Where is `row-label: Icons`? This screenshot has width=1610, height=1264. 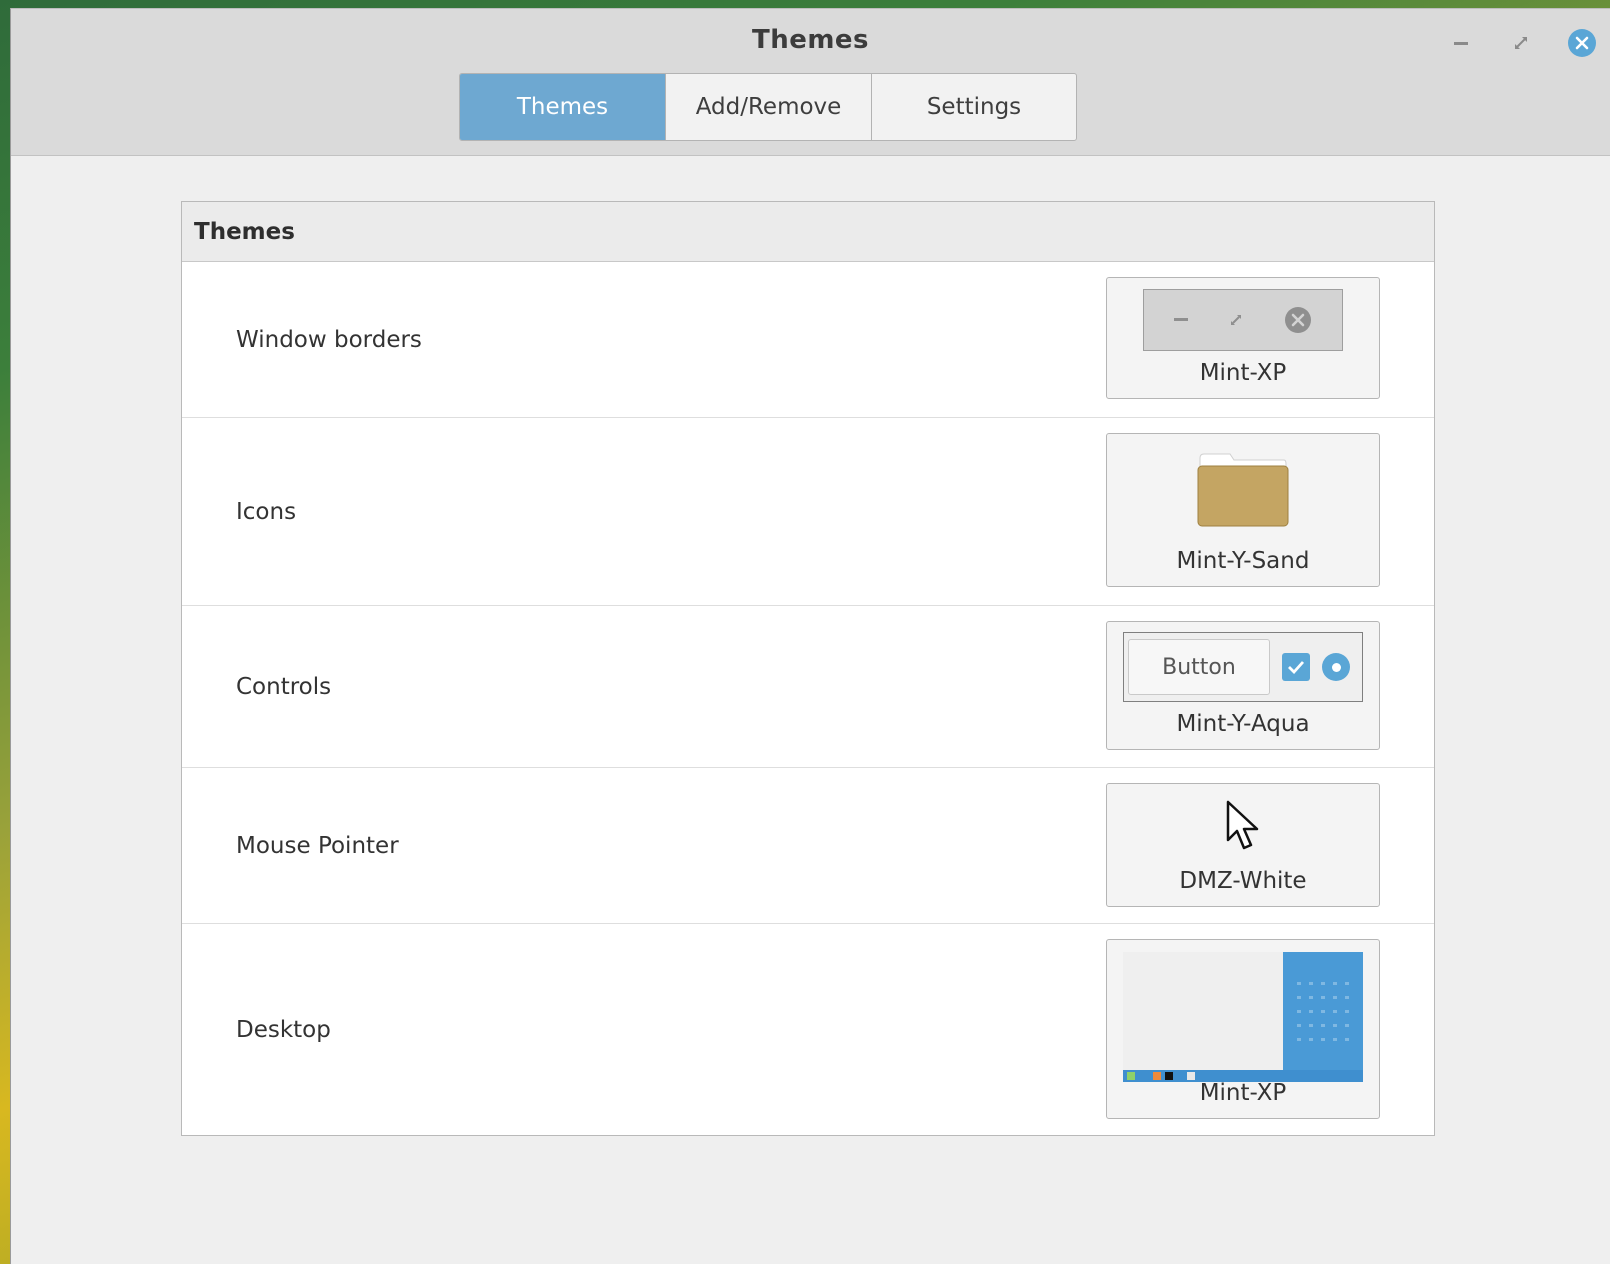
row-label: Icons is located at coordinates (266, 511).